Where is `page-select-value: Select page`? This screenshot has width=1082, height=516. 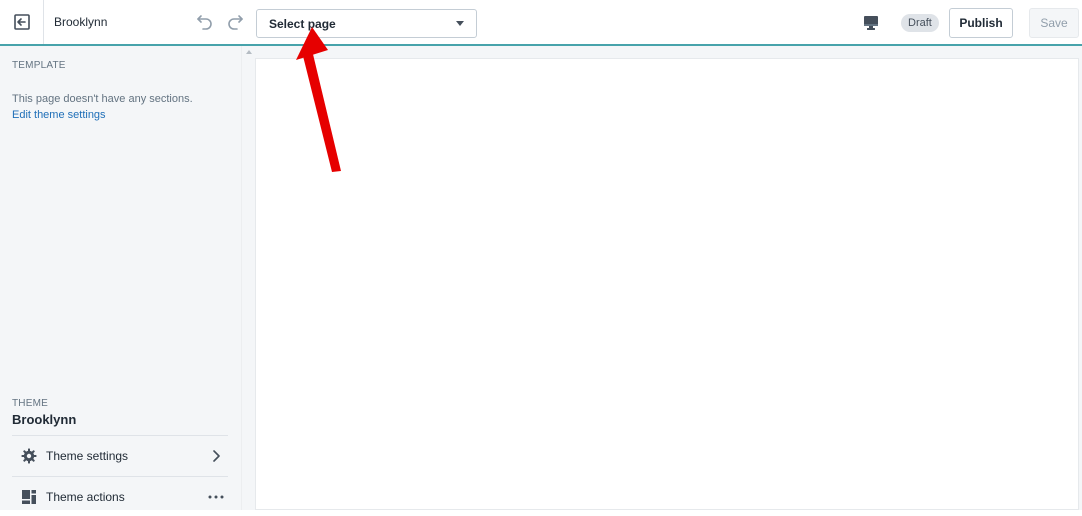 page-select-value: Select page is located at coordinates (302, 23).